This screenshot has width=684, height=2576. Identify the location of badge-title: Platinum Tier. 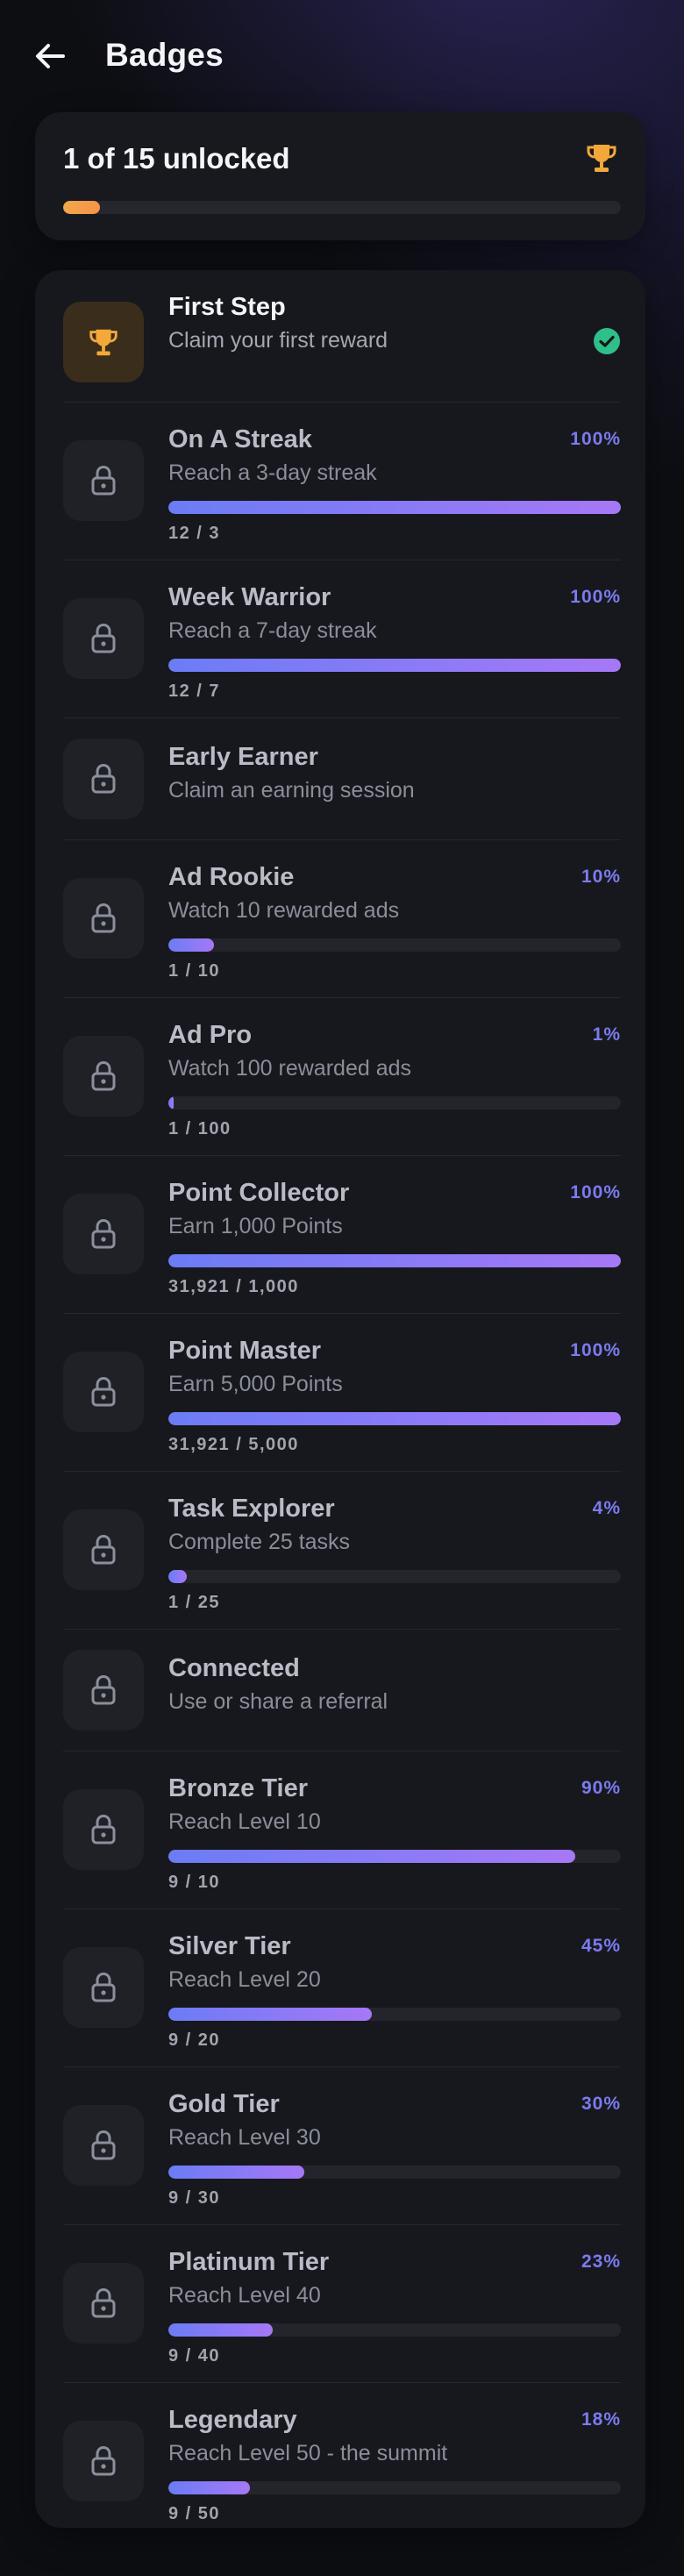
(249, 2262).